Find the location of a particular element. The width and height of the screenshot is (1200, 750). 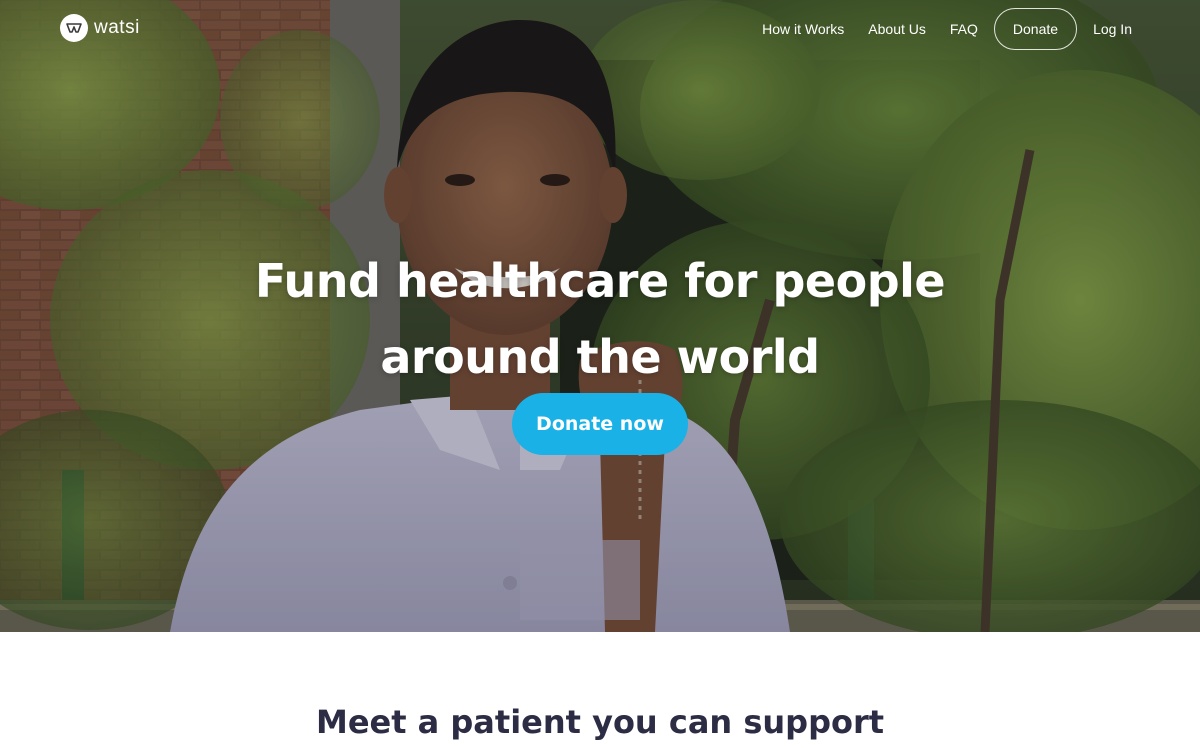

section-title: Meet a patient you can support is located at coordinates (600, 722).